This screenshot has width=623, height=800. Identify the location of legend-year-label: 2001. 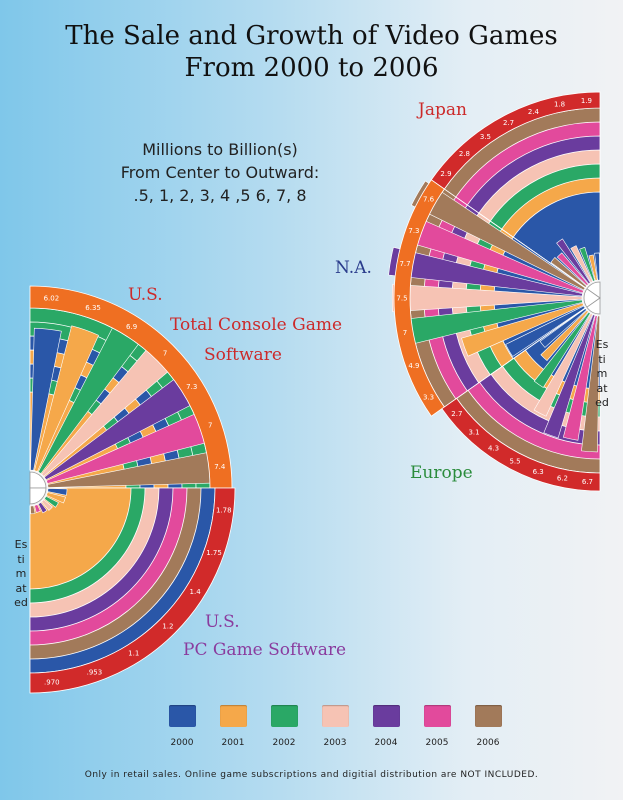
(233, 743).